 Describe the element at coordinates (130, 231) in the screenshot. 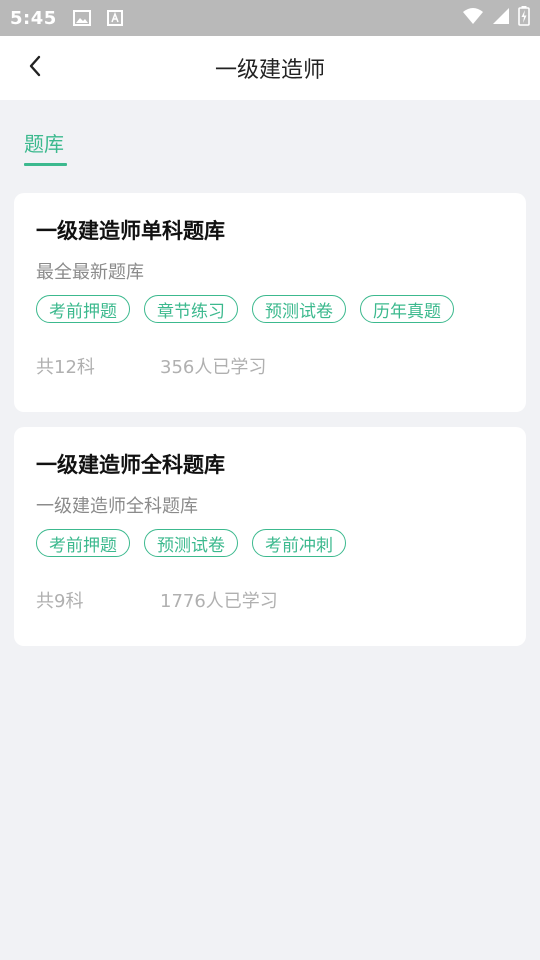

I see `card-title: 一级建造师单科题库` at that location.